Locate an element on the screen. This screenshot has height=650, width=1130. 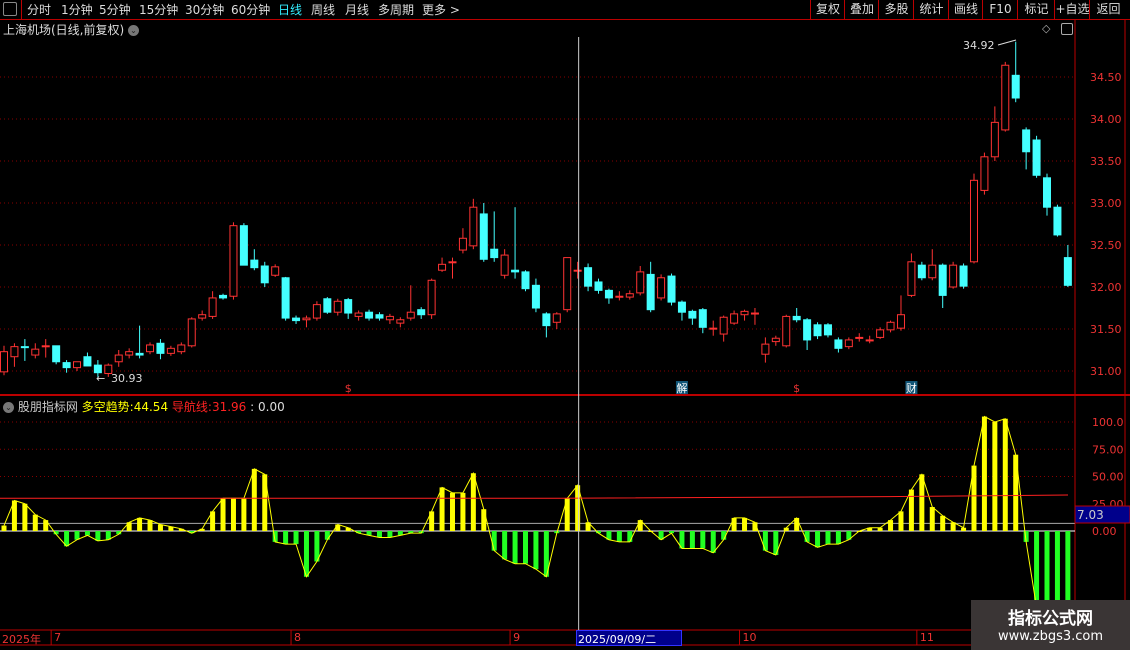
price-tick: 31.00 is located at coordinates (1106, 371).